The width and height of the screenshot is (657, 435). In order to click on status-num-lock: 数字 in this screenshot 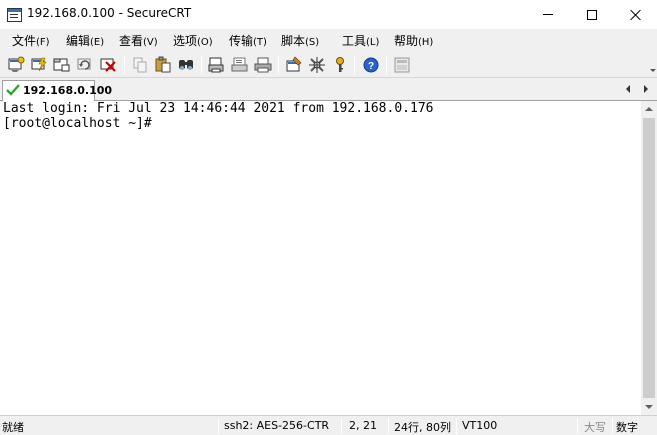, I will do `click(627, 427)`.